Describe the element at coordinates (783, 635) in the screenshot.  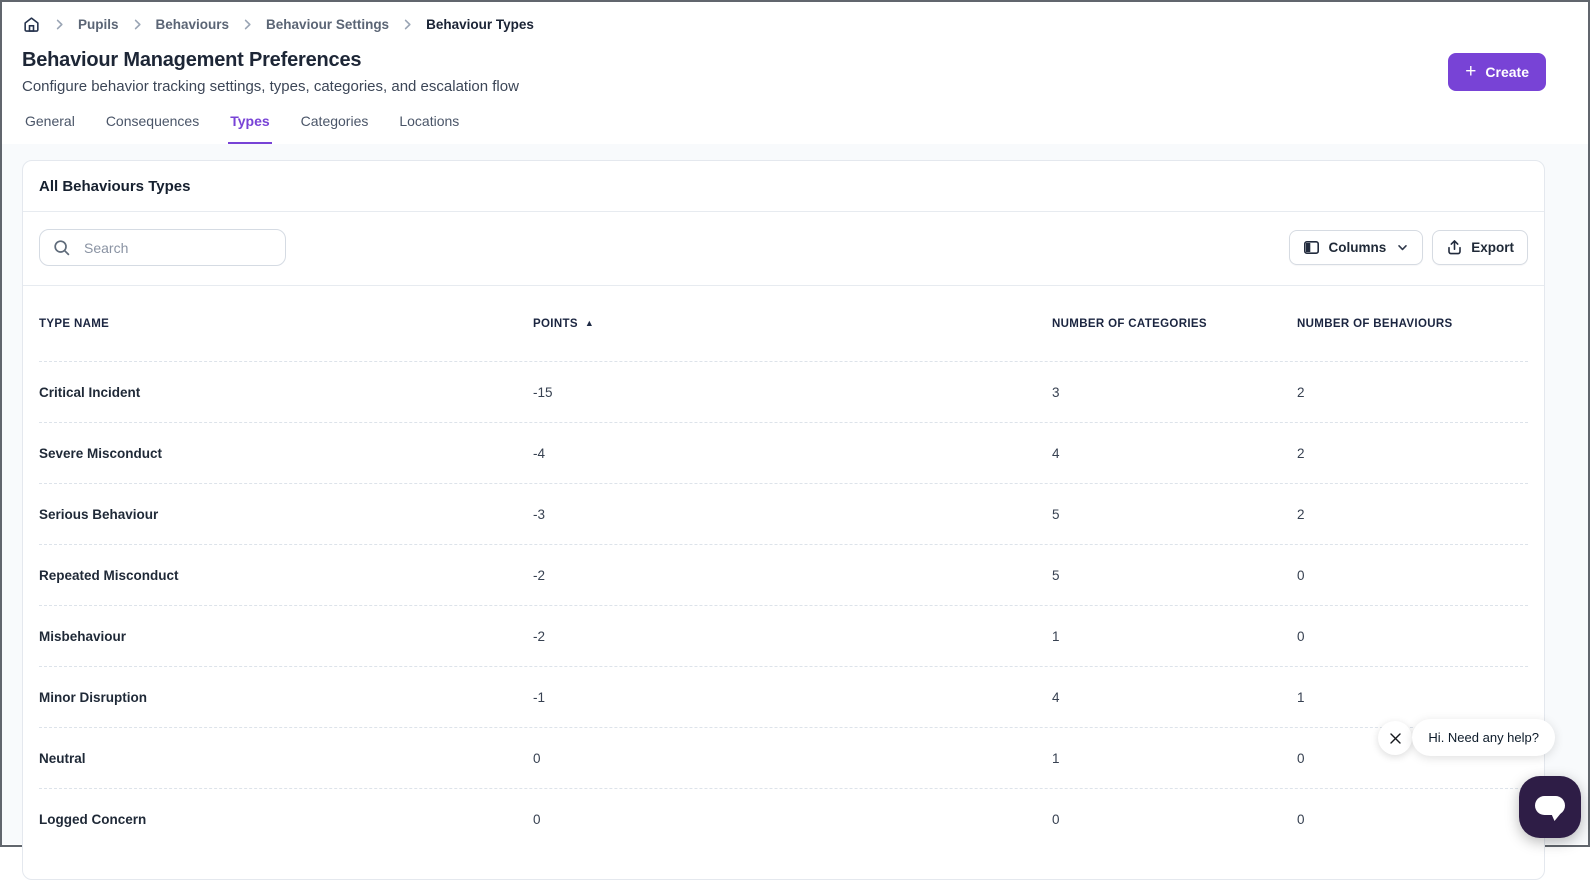
I see `table-row: Misbehaviour -2 1 0` at that location.